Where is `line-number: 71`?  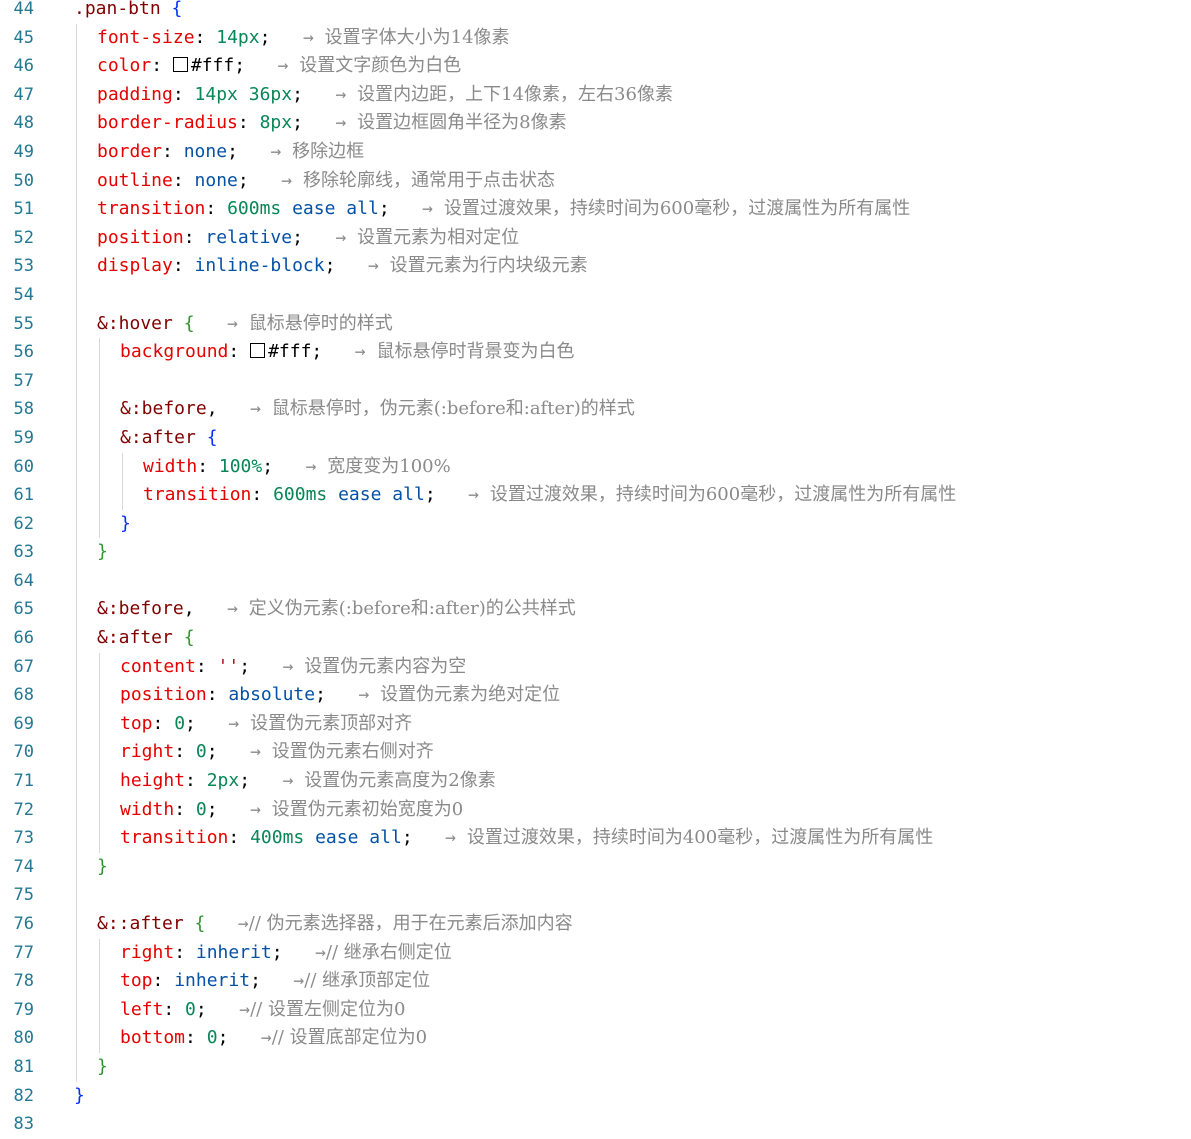
line-number: 71 is located at coordinates (23, 781).